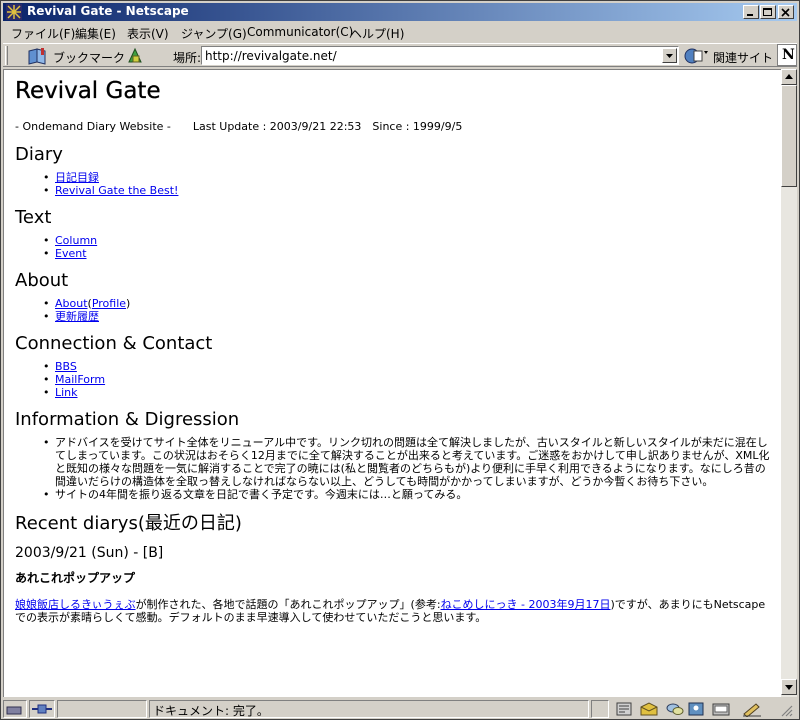  I want to click on diary-links: 日記目録 Revival Gate the Best!, so click(406, 184).